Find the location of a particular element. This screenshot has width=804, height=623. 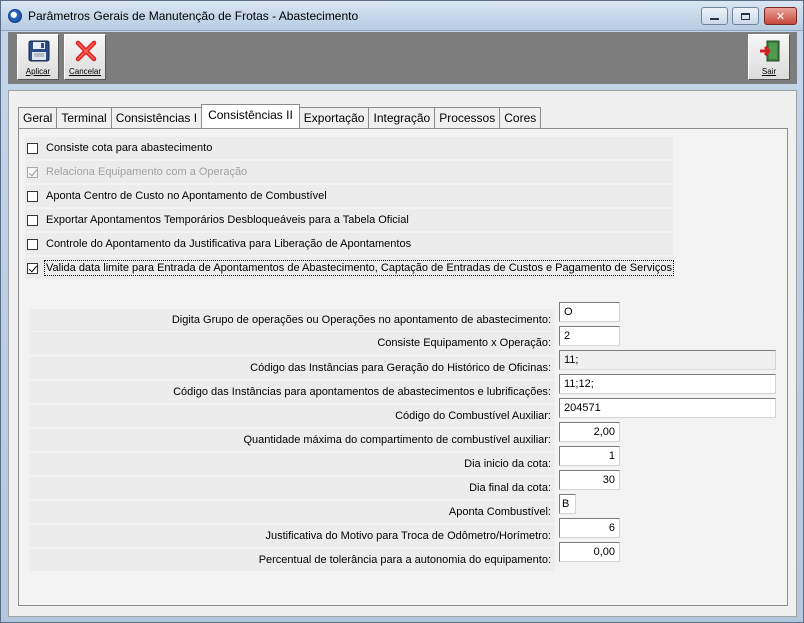

dia-final-input: 30 is located at coordinates (589, 480).